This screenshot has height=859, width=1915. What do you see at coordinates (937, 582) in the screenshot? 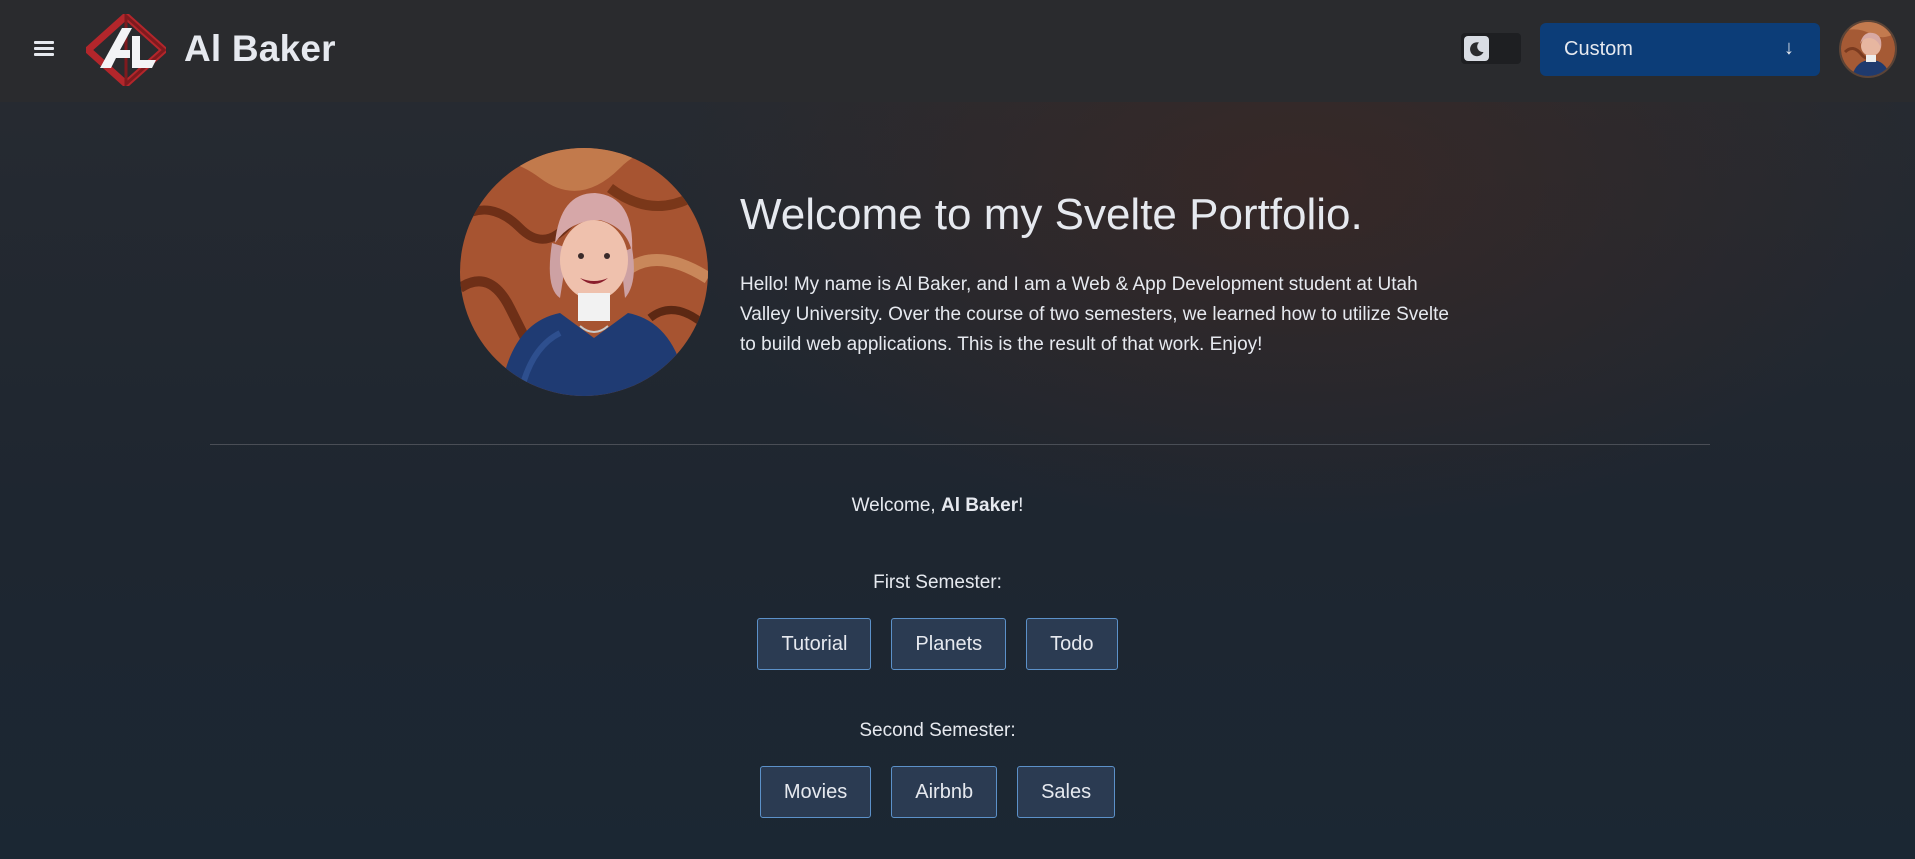
I see `semester-label-first: First Semester:` at bounding box center [937, 582].